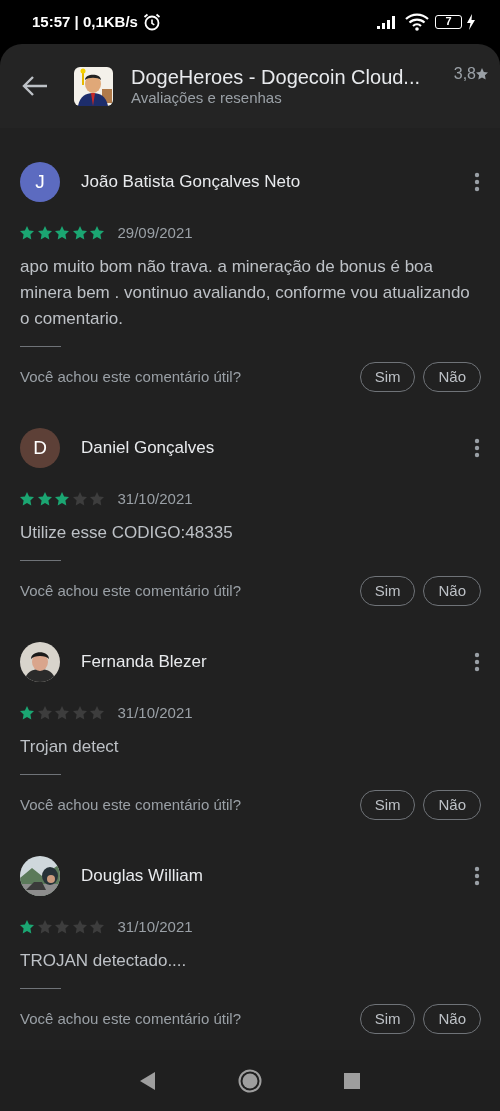 This screenshot has height=1111, width=500. What do you see at coordinates (250, 1080) in the screenshot?
I see `home-icon` at bounding box center [250, 1080].